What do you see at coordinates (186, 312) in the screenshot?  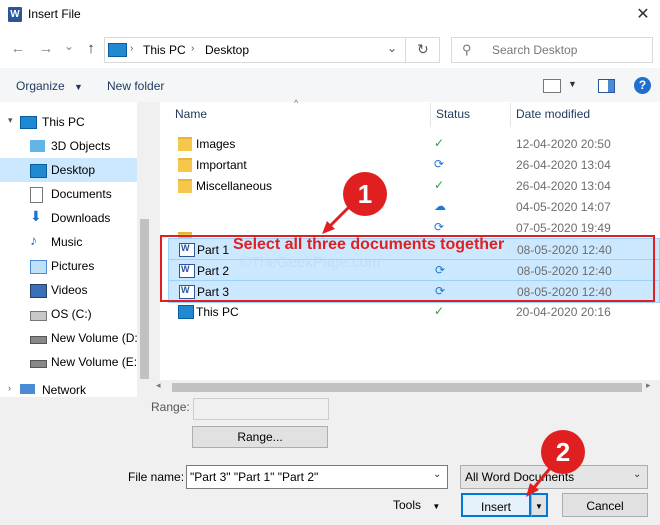 I see `this-pc-shortcut-icon` at bounding box center [186, 312].